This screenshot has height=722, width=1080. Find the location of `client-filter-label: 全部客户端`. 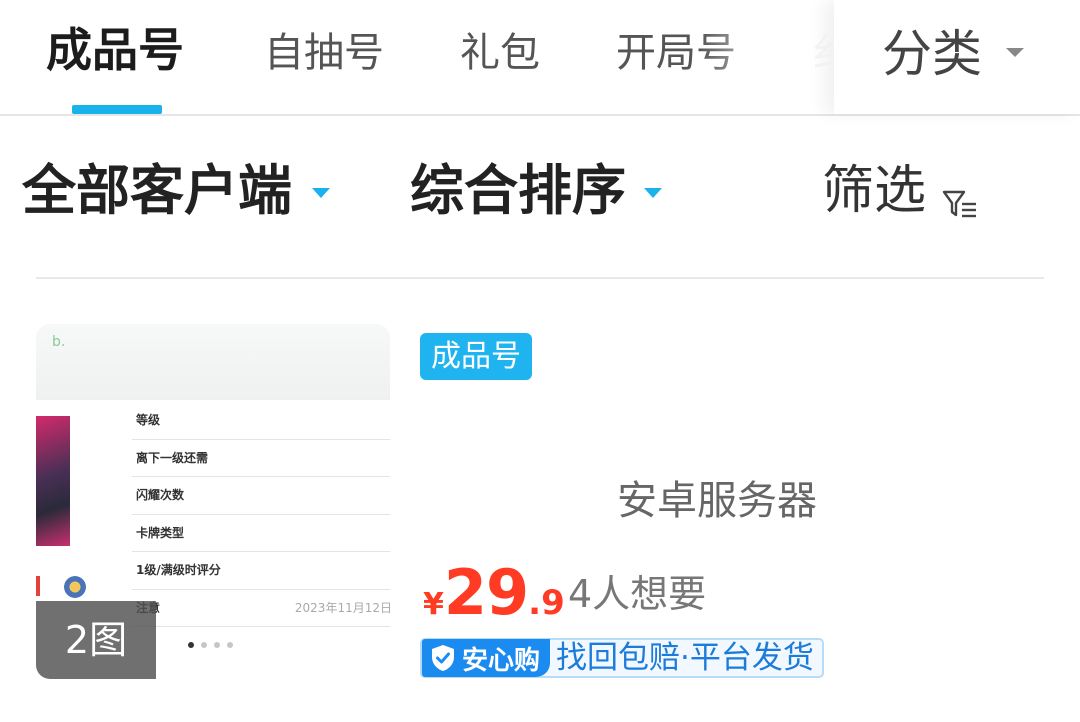

client-filter-label: 全部客户端 is located at coordinates (157, 190).